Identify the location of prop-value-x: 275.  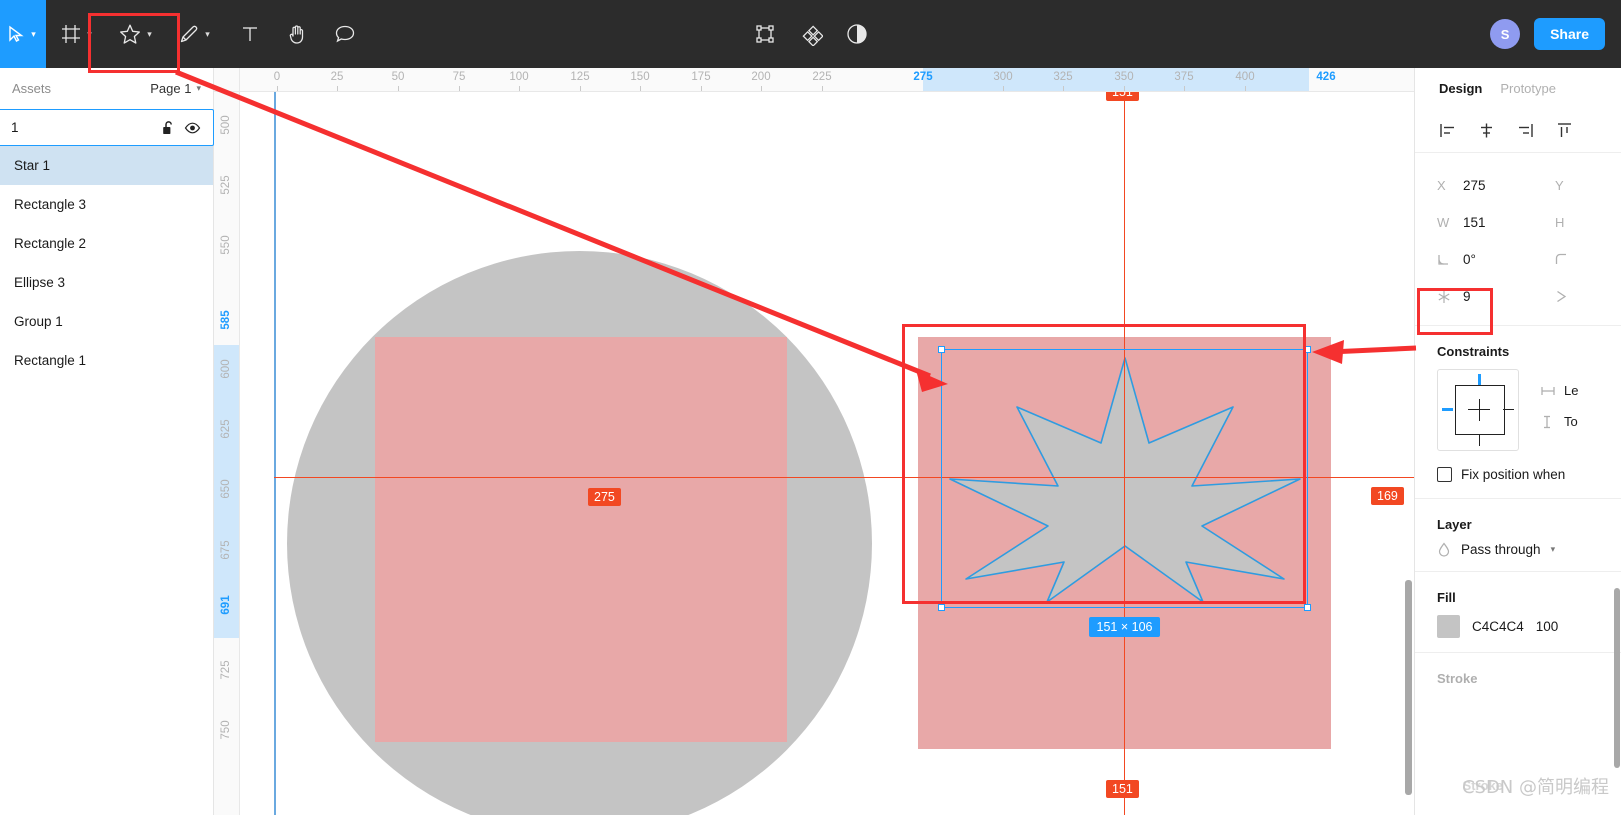
(1509, 185).